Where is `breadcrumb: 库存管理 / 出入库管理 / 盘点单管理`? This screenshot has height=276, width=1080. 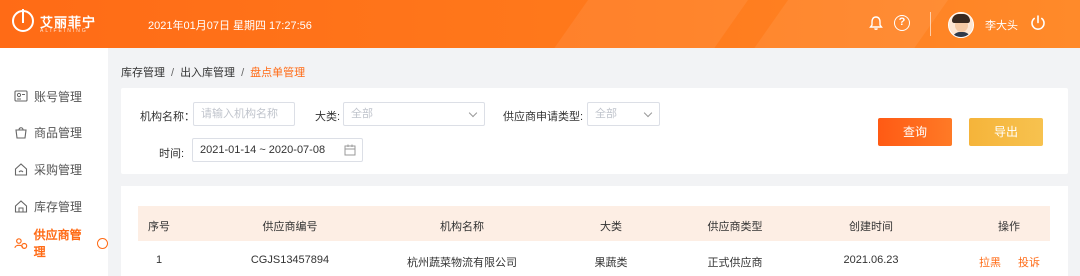 breadcrumb: 库存管理 / 出入库管理 / 盘点单管理 is located at coordinates (213, 73).